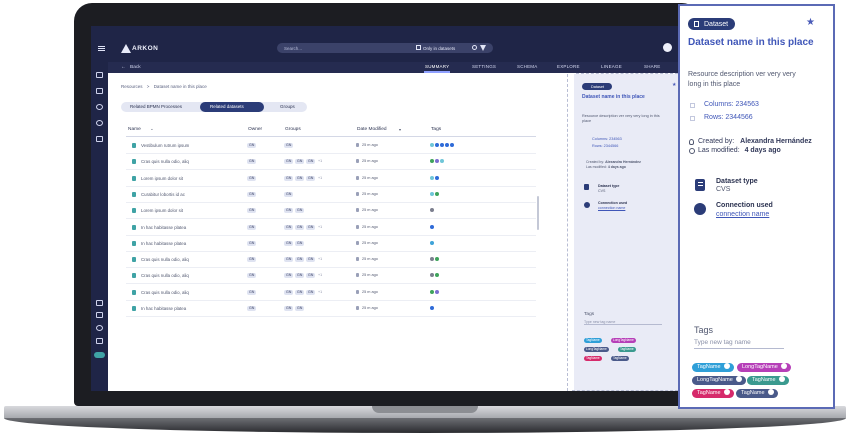  I want to click on table-row: Curabitur lobortis id ac GN GN 25 m ago, so click(331, 195).